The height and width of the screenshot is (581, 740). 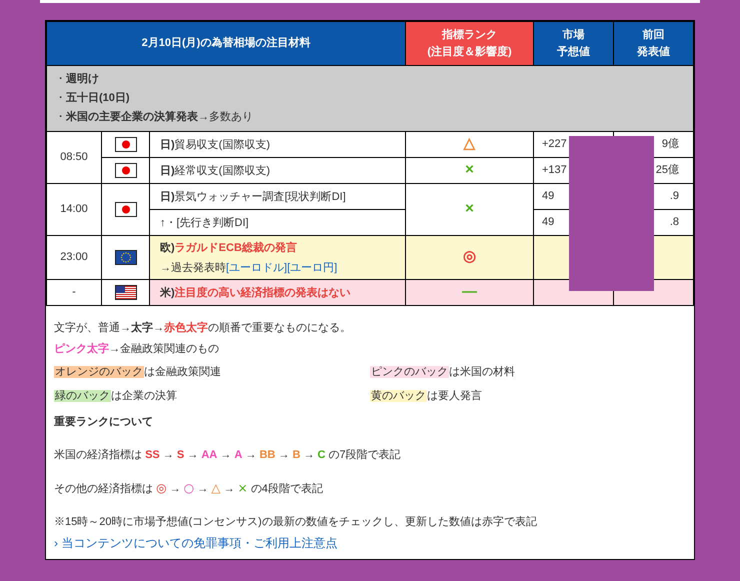 I want to click on event-name: 日)貿易収支(国際収支), so click(x=215, y=145).